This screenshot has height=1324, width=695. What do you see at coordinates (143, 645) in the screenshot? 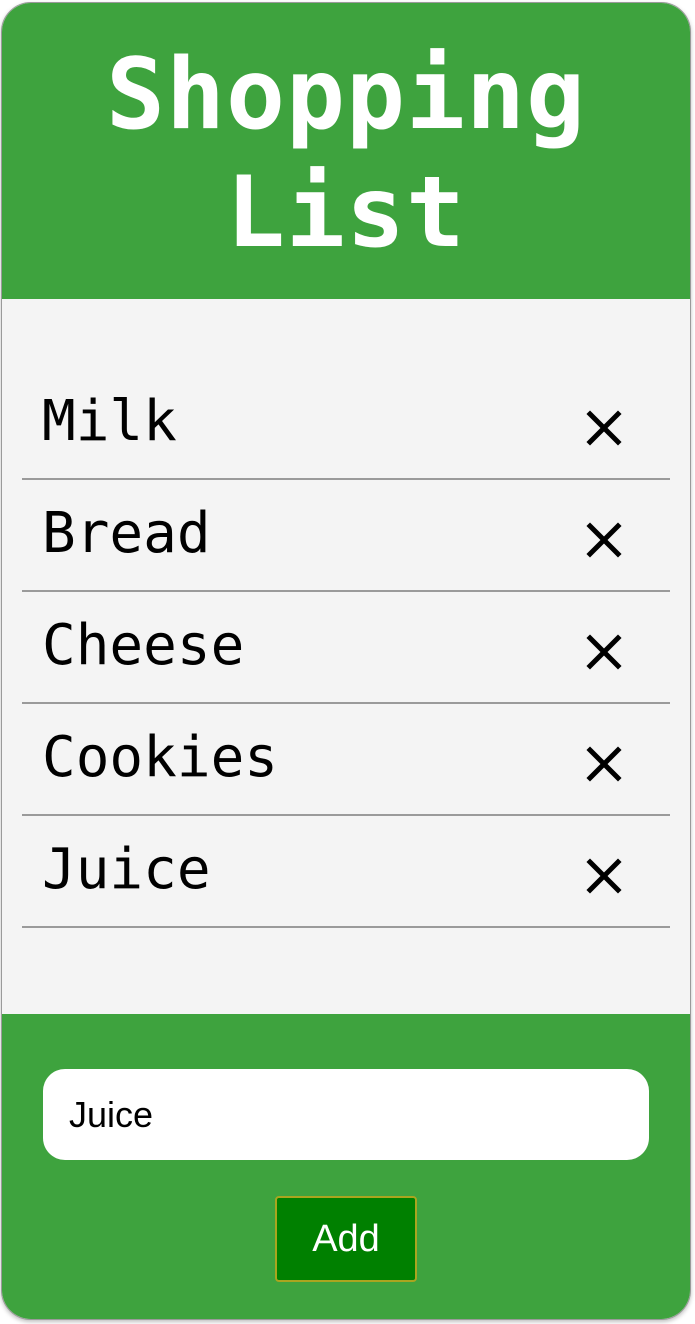
I see `item-label: Cheese` at bounding box center [143, 645].